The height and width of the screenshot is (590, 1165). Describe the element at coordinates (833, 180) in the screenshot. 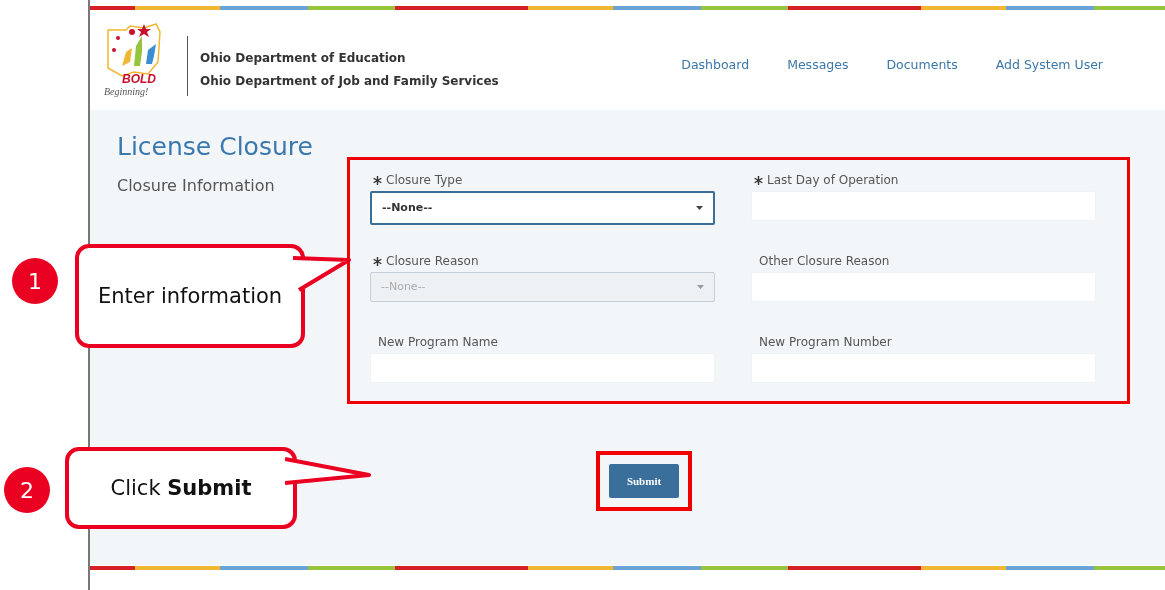

I see `field-label: Last Day of Operation` at that location.